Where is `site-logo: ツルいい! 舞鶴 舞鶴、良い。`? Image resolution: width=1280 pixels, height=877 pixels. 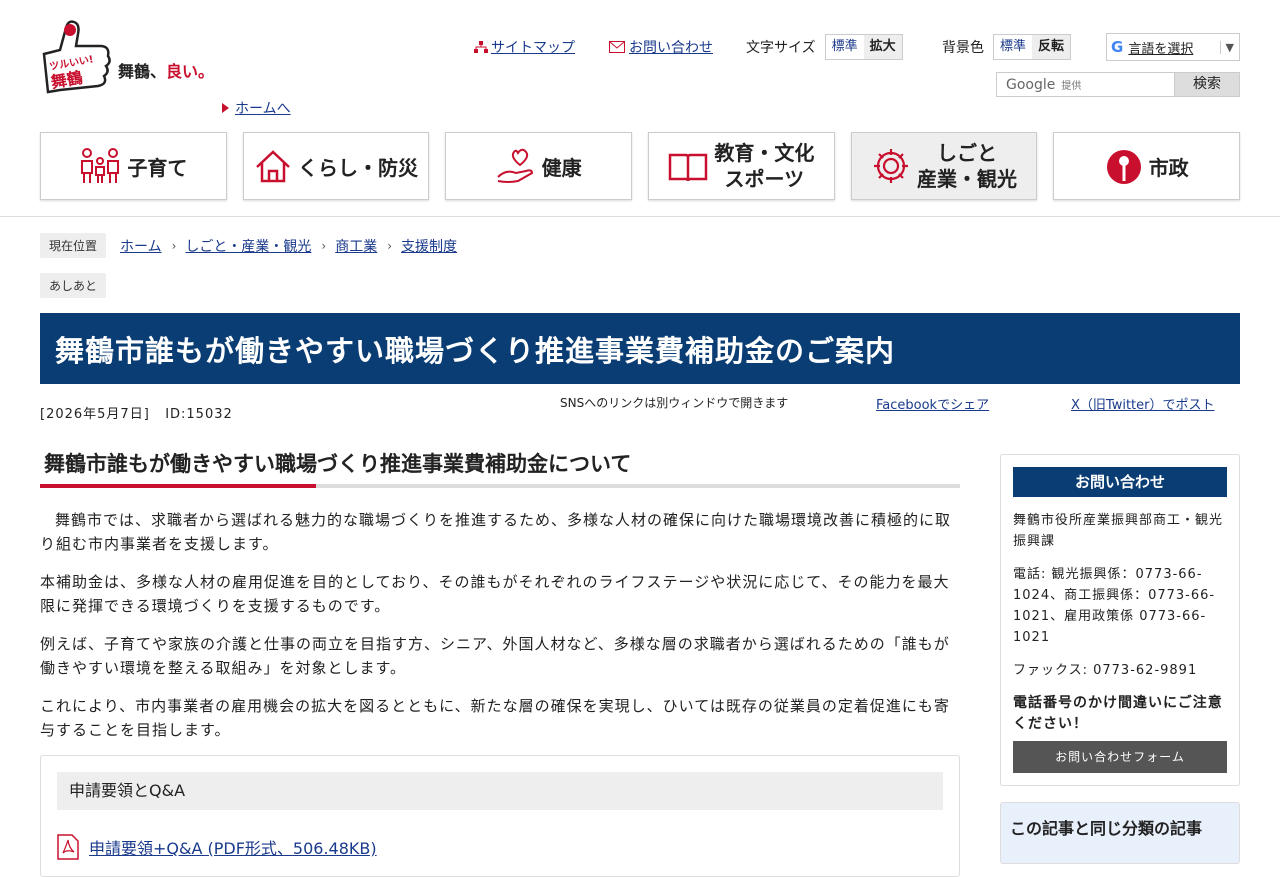 site-logo: ツルいい! 舞鶴 舞鶴、良い。 is located at coordinates (130, 65).